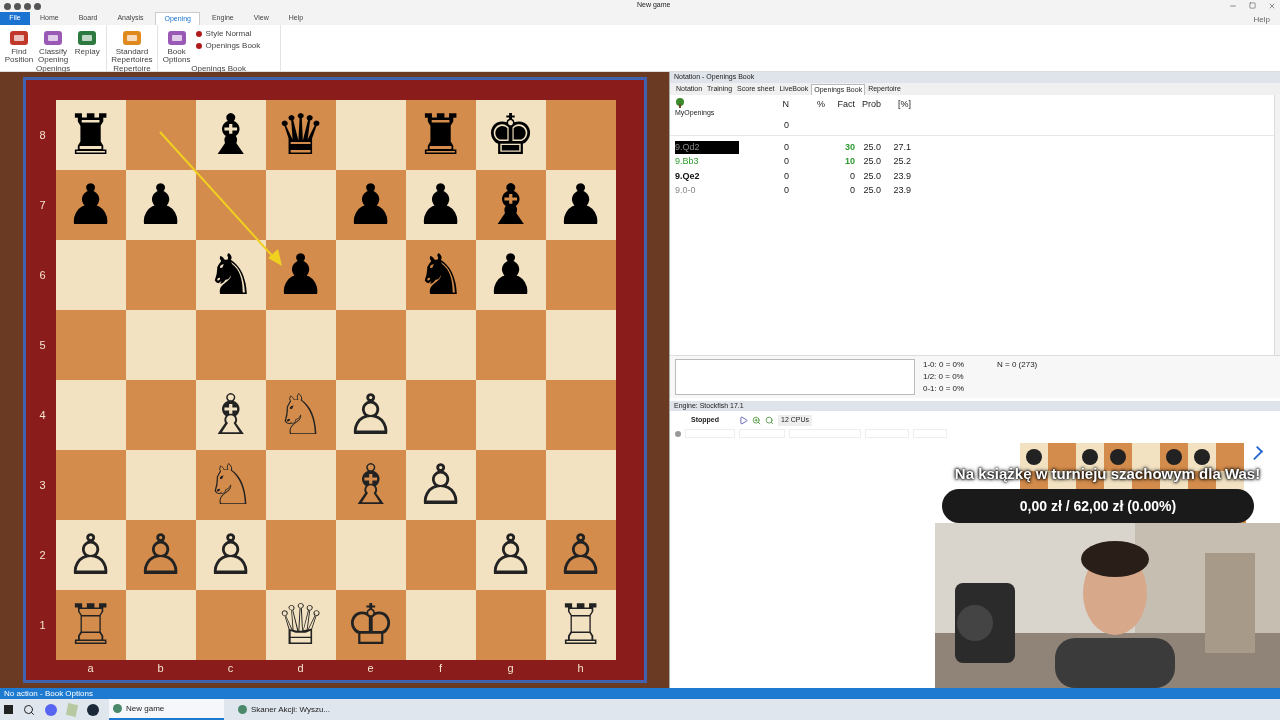 This screenshot has width=1280, height=720. I want to click on taskbar-button: New game, so click(166, 709).